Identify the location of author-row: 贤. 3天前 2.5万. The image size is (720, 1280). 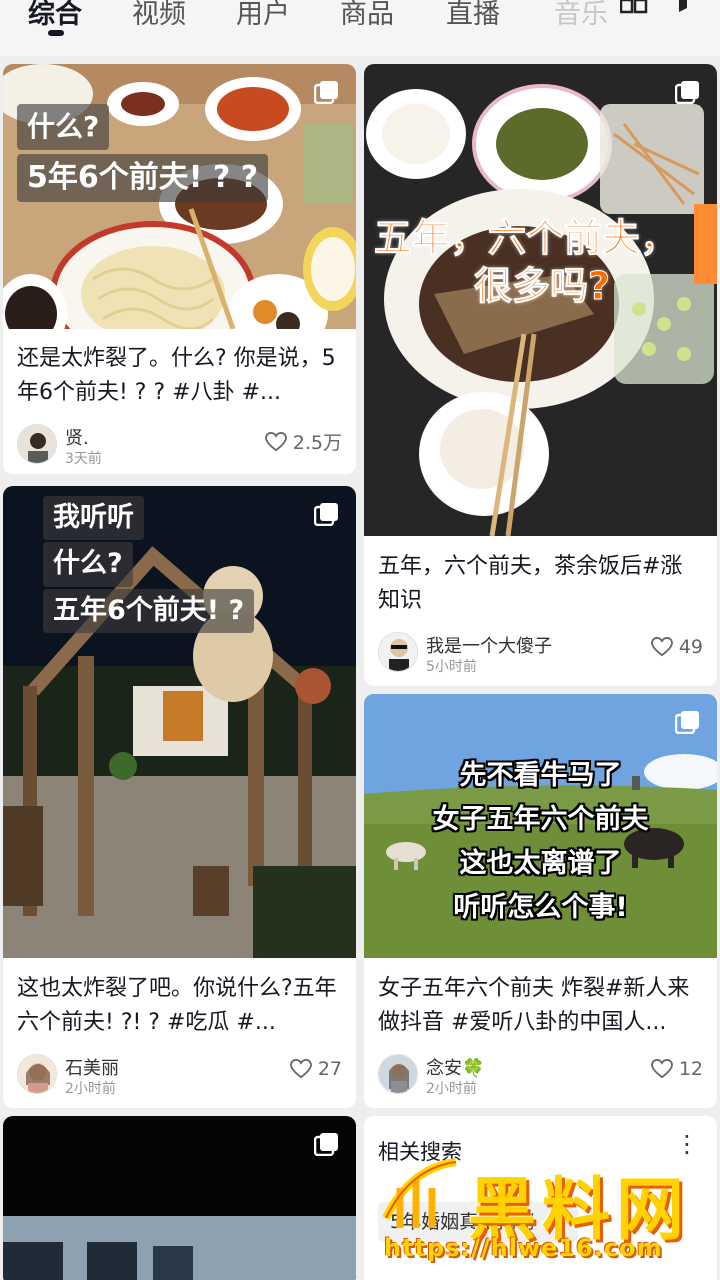
(179, 446).